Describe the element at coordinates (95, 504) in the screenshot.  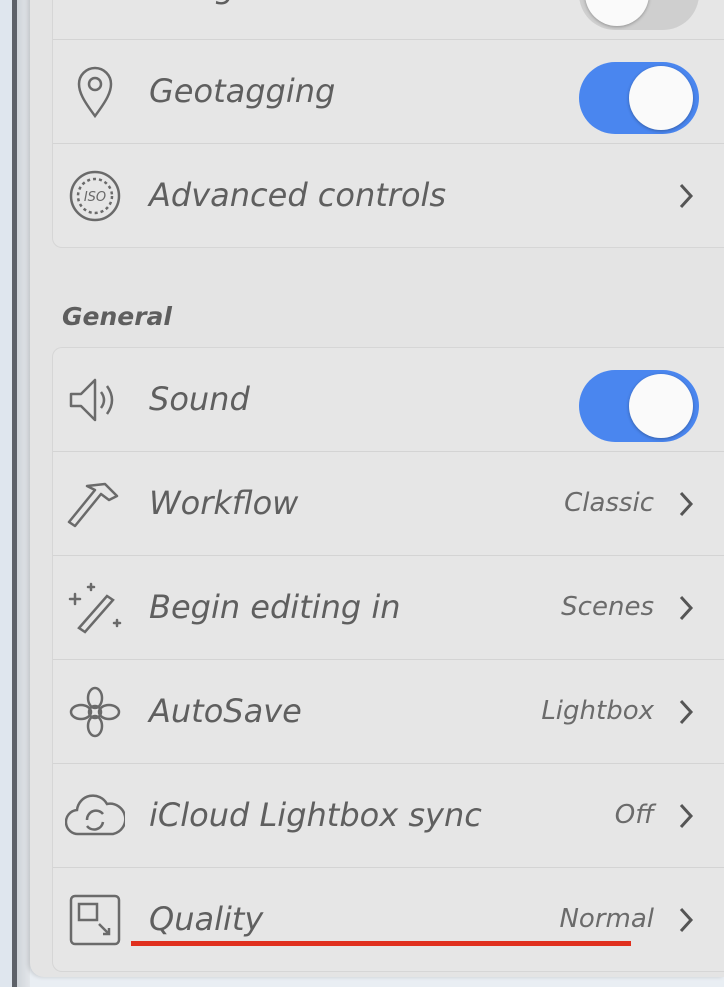
I see `hammer-icon` at that location.